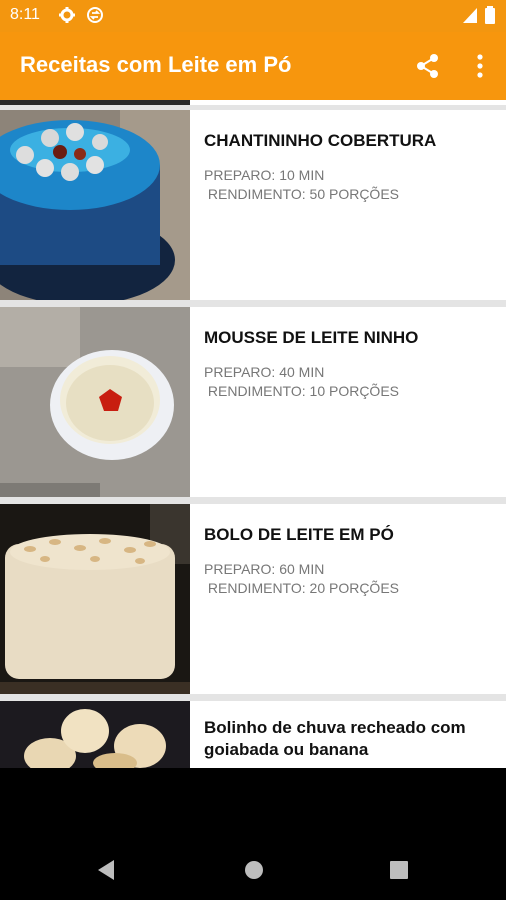 Image resolution: width=506 pixels, height=900 pixels. Describe the element at coordinates (25, 14) in the screenshot. I see `status-time: 8:11` at that location.